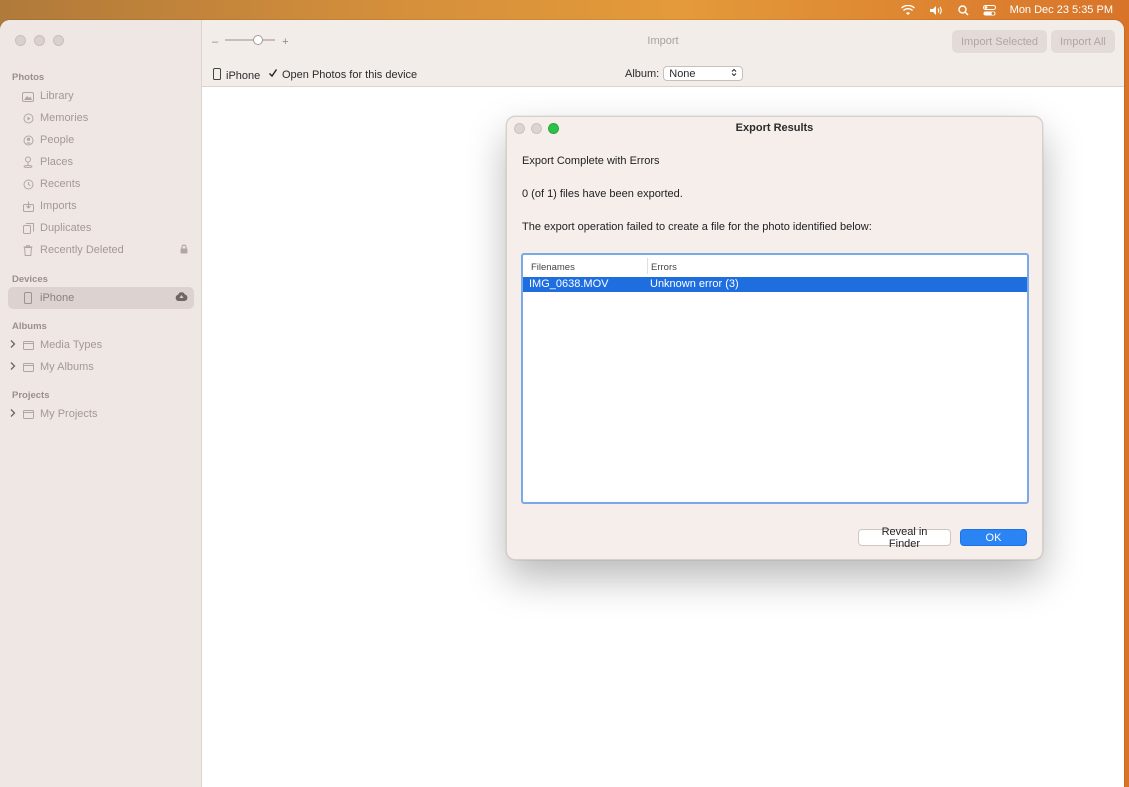 This screenshot has height=787, width=1129. What do you see at coordinates (602, 194) in the screenshot?
I see `dialog-summary: 0 (of 1) files have been exported.` at bounding box center [602, 194].